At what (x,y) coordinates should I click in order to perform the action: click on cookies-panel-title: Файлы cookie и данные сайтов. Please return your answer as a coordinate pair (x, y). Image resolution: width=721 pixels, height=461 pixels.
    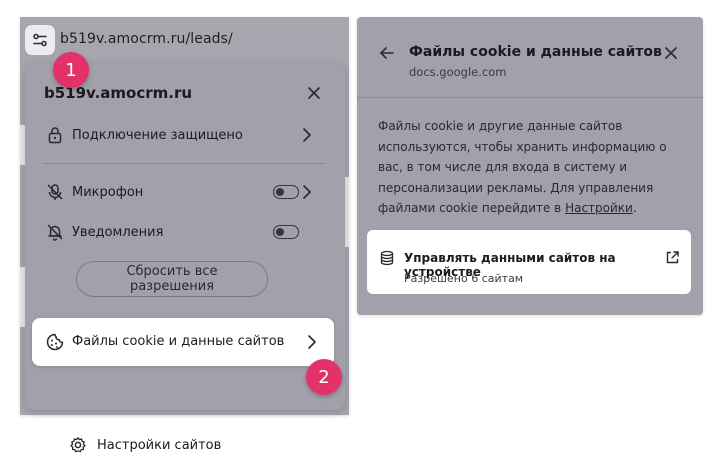
    Looking at the image, I should click on (535, 52).